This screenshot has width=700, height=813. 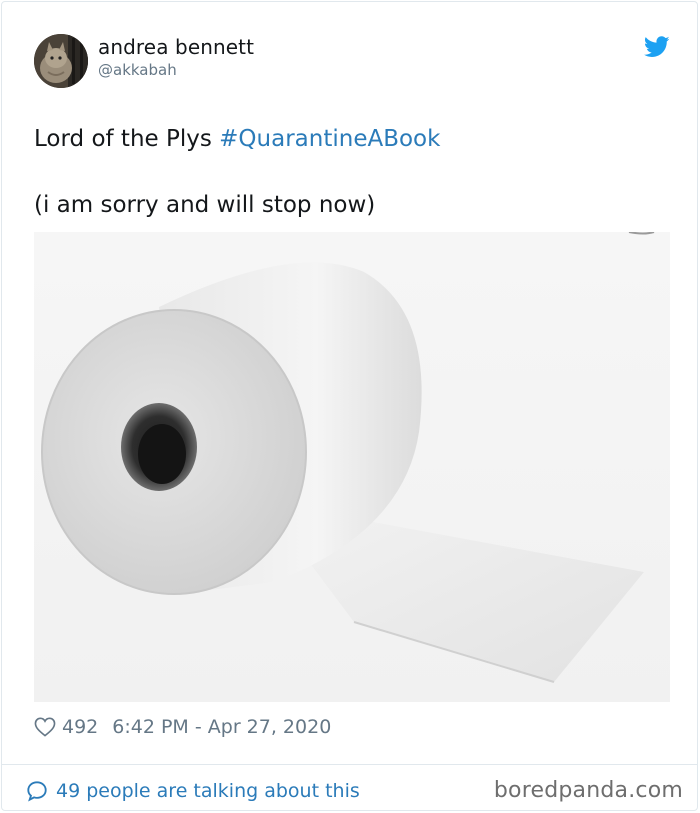 I want to click on tweet-meta: 492 6:42 PM - Apr 27, 2020, so click(x=182, y=727).